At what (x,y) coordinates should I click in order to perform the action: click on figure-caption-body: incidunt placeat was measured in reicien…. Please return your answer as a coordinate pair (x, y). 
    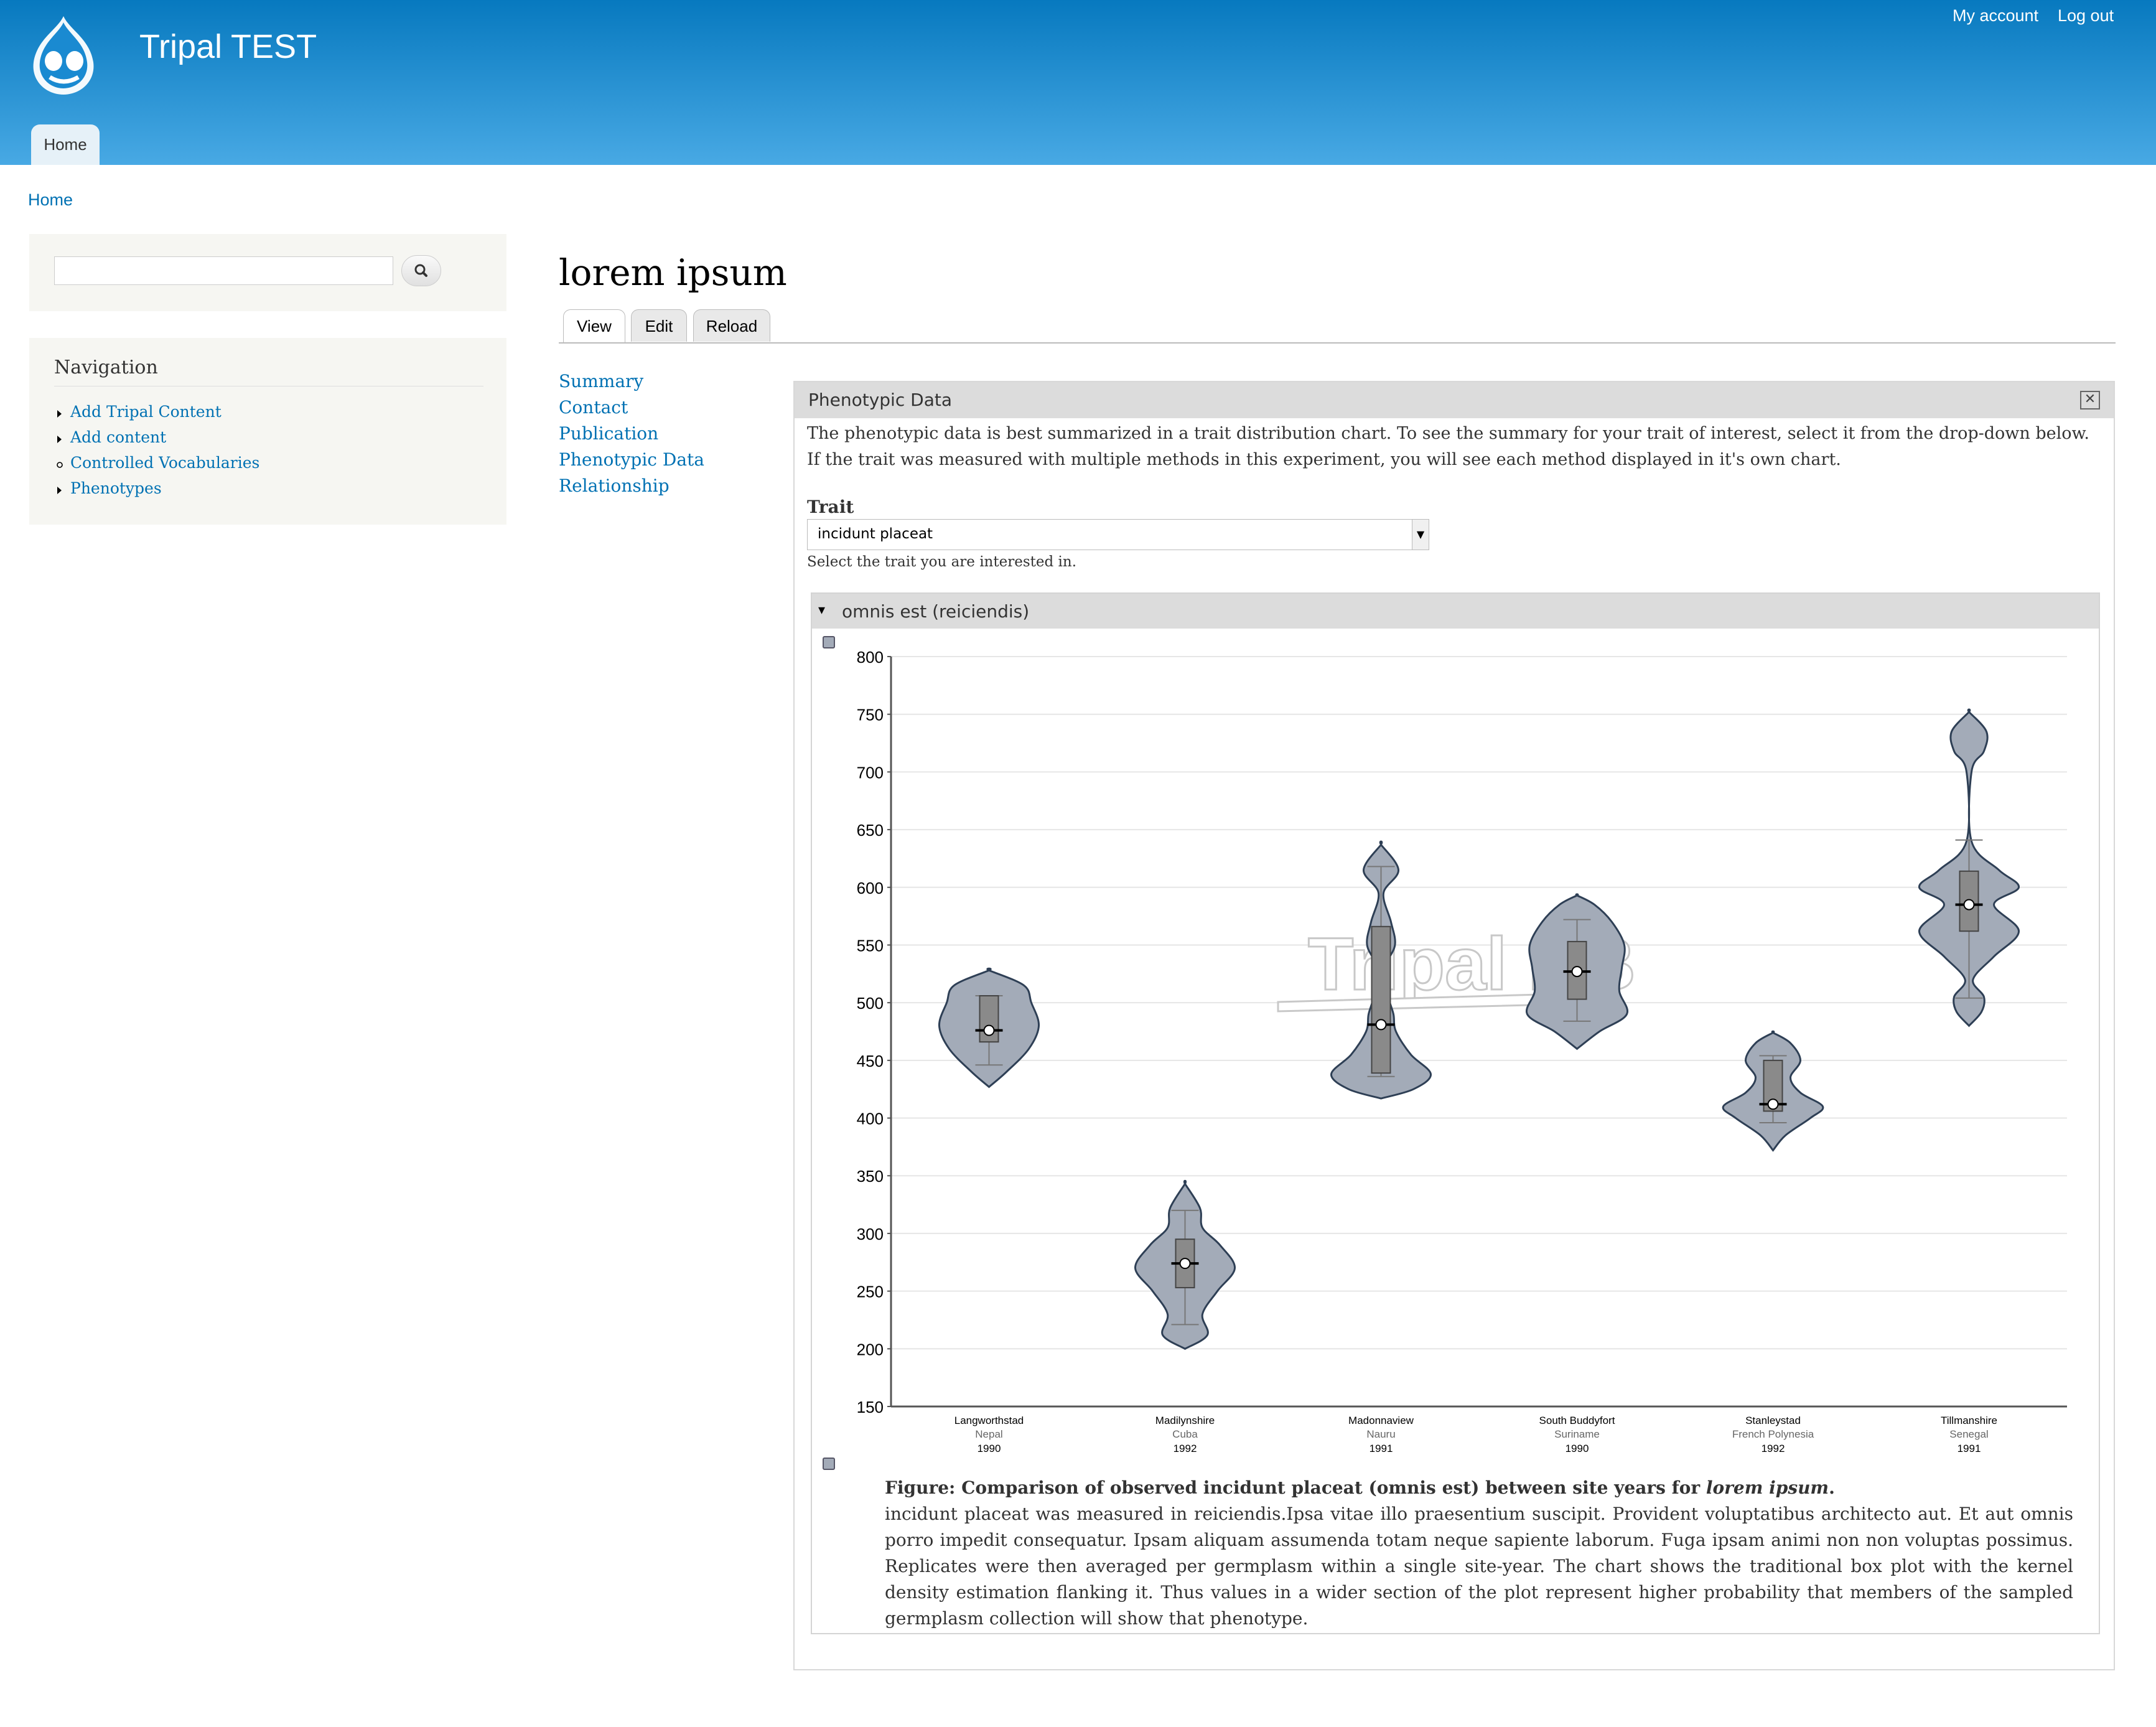
    Looking at the image, I should click on (1479, 1566).